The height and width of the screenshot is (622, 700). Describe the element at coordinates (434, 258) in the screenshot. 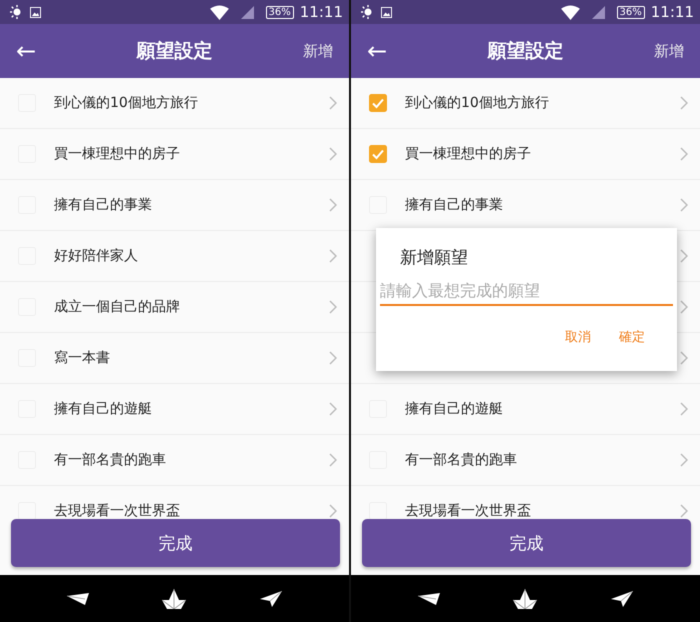

I see `dialog-title: 新增願望` at that location.